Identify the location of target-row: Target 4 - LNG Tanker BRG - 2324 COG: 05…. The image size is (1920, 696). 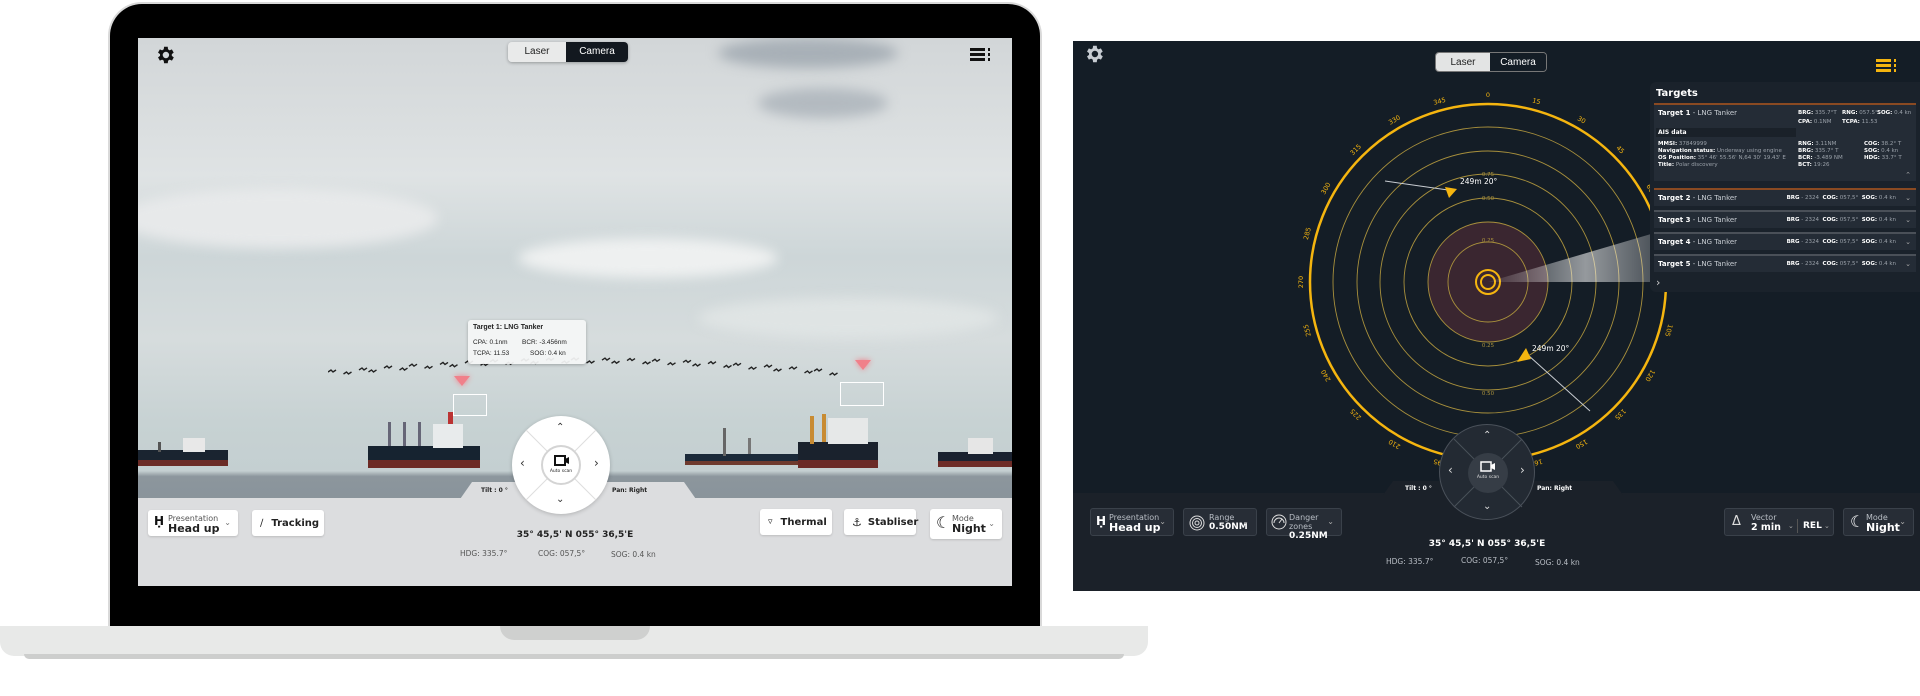
(1785, 241).